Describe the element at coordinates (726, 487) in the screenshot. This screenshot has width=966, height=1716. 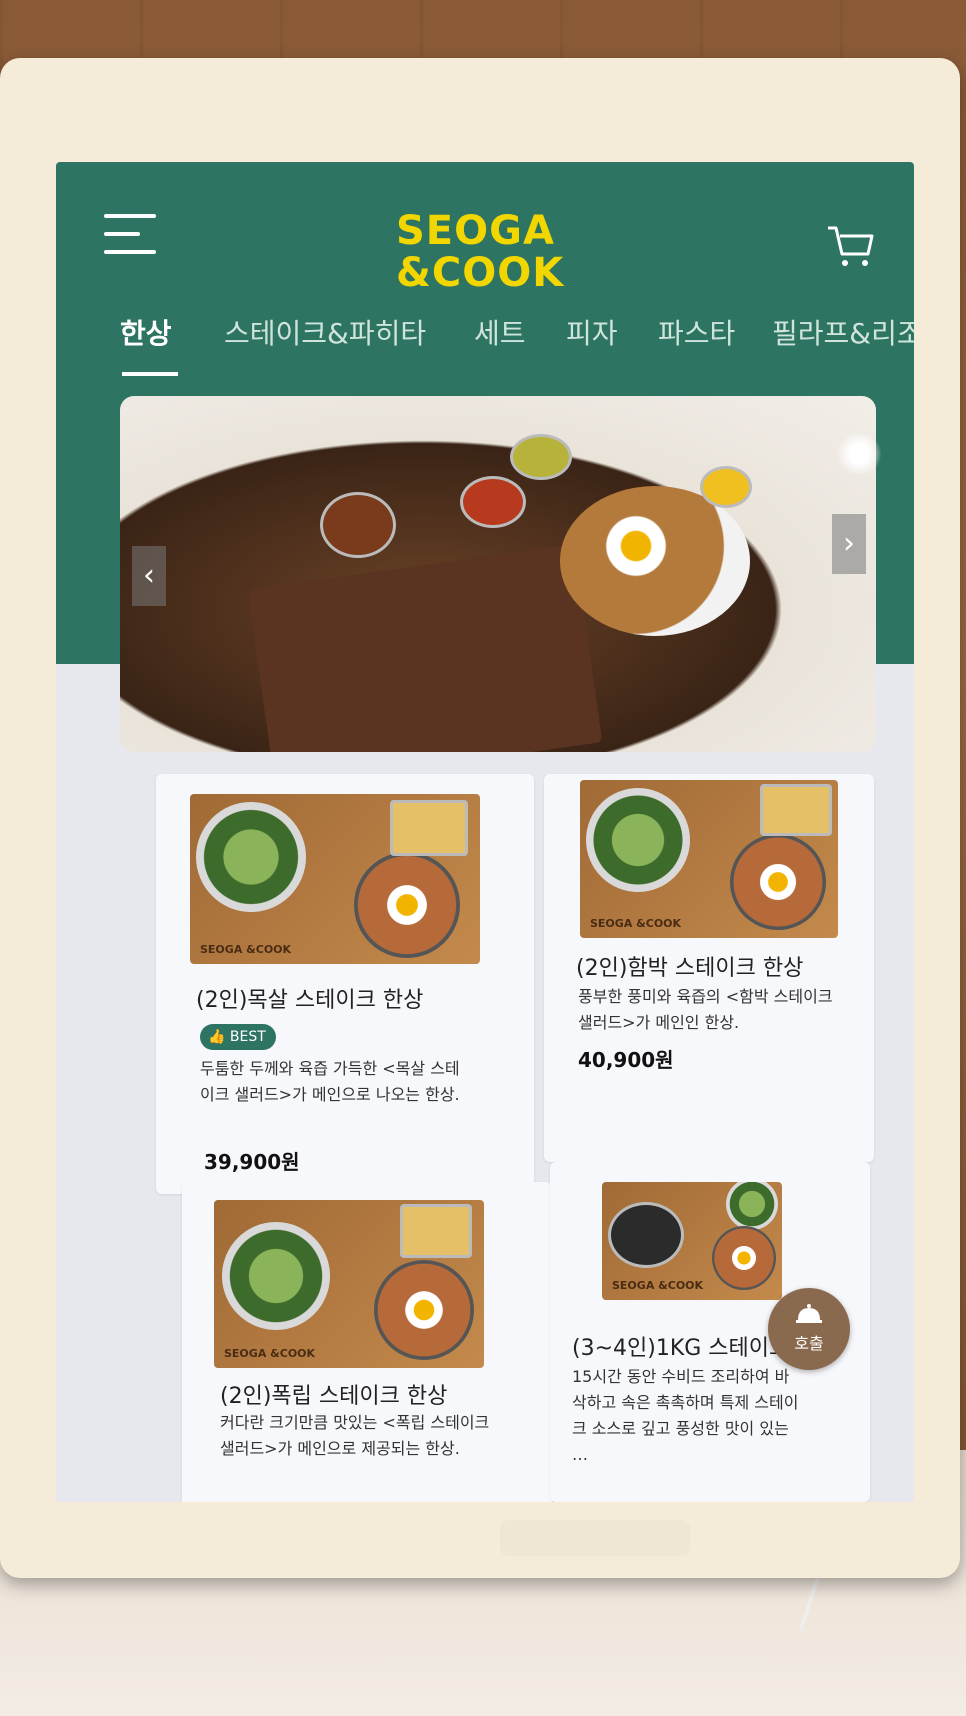
I see `banner-cheese-bowl` at that location.